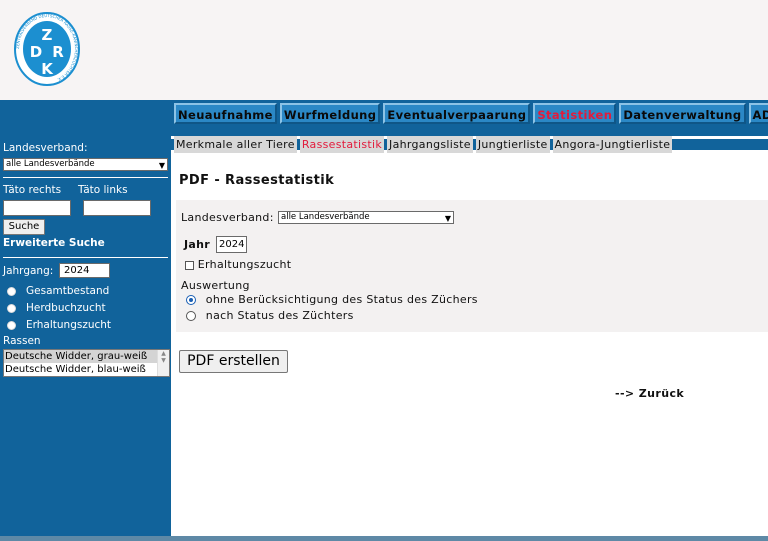  What do you see at coordinates (36, 52) in the screenshot?
I see `svg-text: D` at bounding box center [36, 52].